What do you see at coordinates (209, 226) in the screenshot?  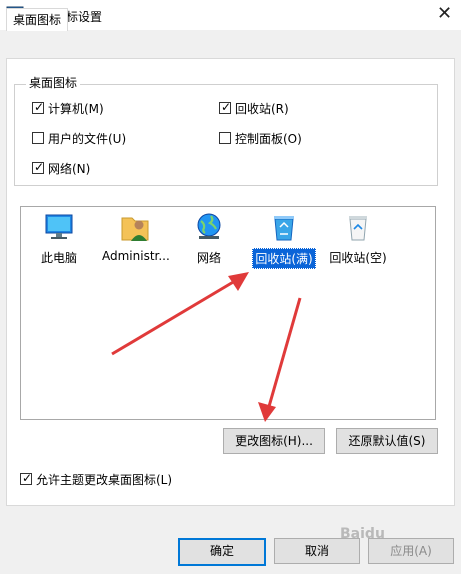 I see `network-globe-icon` at bounding box center [209, 226].